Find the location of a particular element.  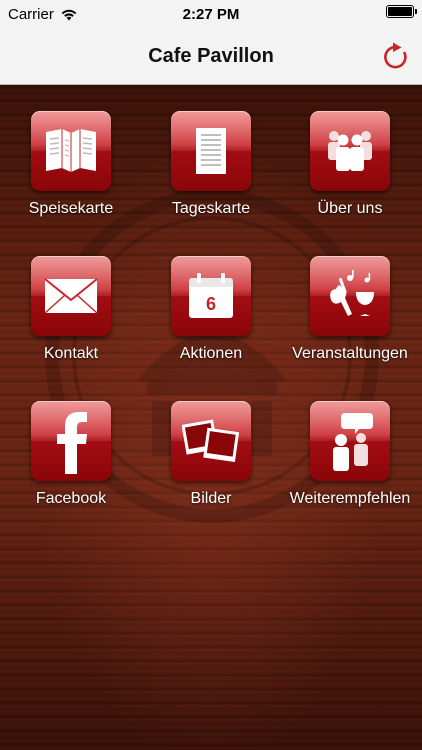

menu-tile-speisekarte: Speisekarte is located at coordinates (71, 171).